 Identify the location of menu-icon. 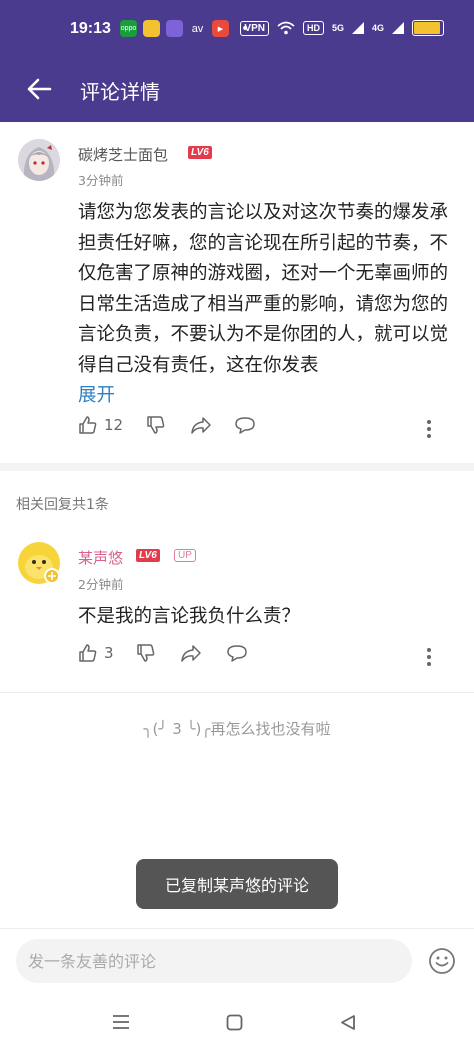
(121, 1022).